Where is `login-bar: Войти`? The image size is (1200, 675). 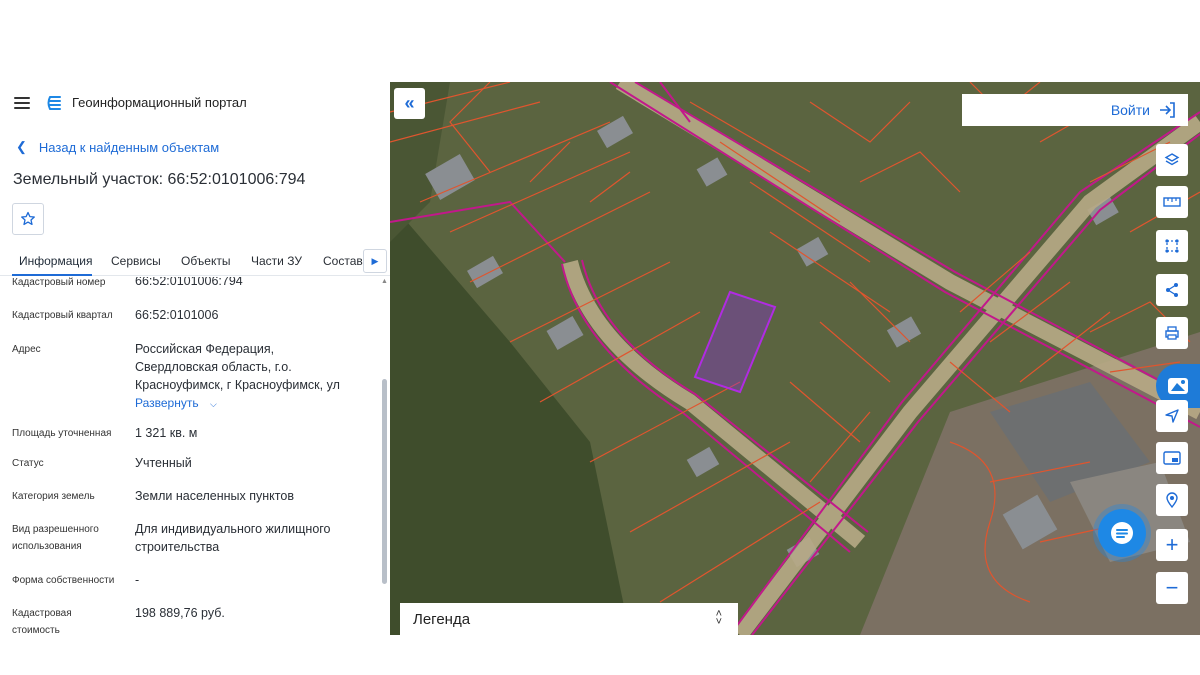 login-bar: Войти is located at coordinates (1075, 110).